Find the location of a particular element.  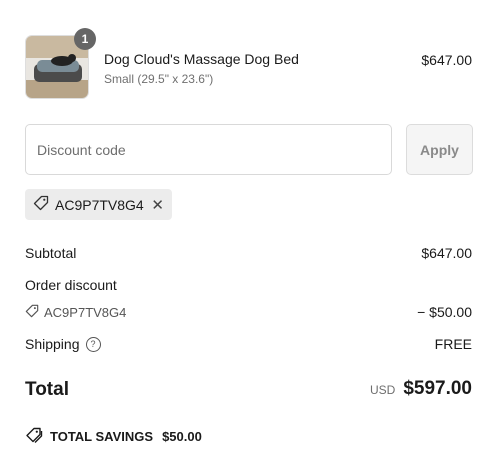

product-variant: Small (29.5" x 23.6") is located at coordinates (159, 79).